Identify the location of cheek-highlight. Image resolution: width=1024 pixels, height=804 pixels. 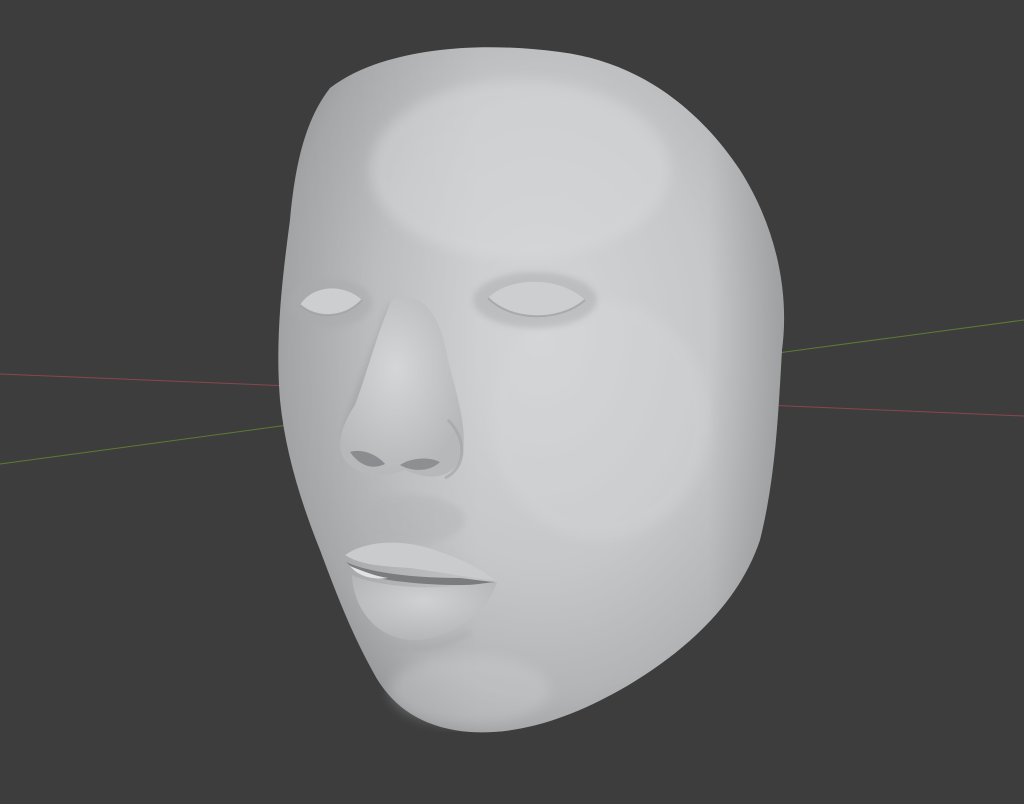
(600, 420).